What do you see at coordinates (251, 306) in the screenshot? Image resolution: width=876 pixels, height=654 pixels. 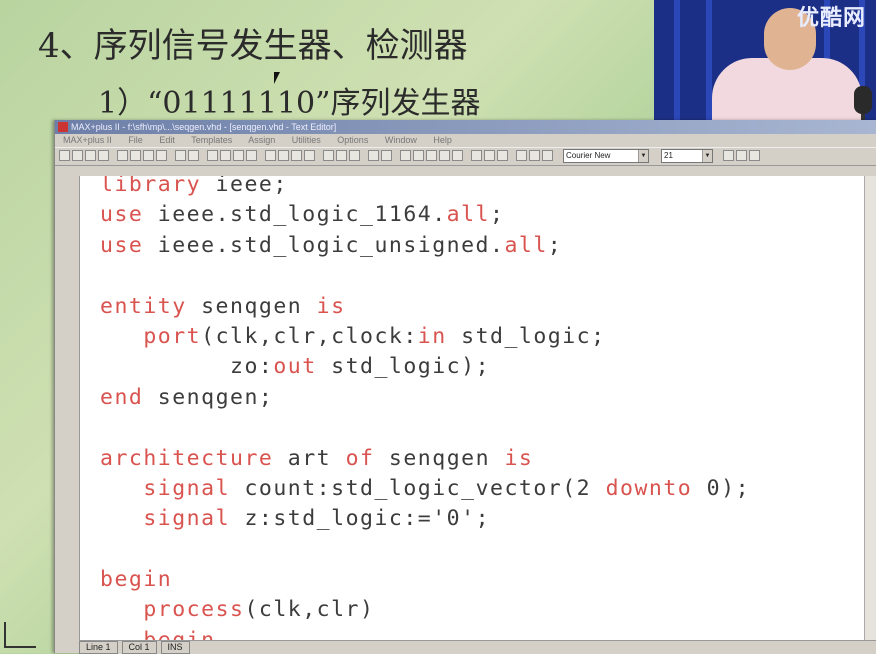 I see `code-text: senqgen` at bounding box center [251, 306].